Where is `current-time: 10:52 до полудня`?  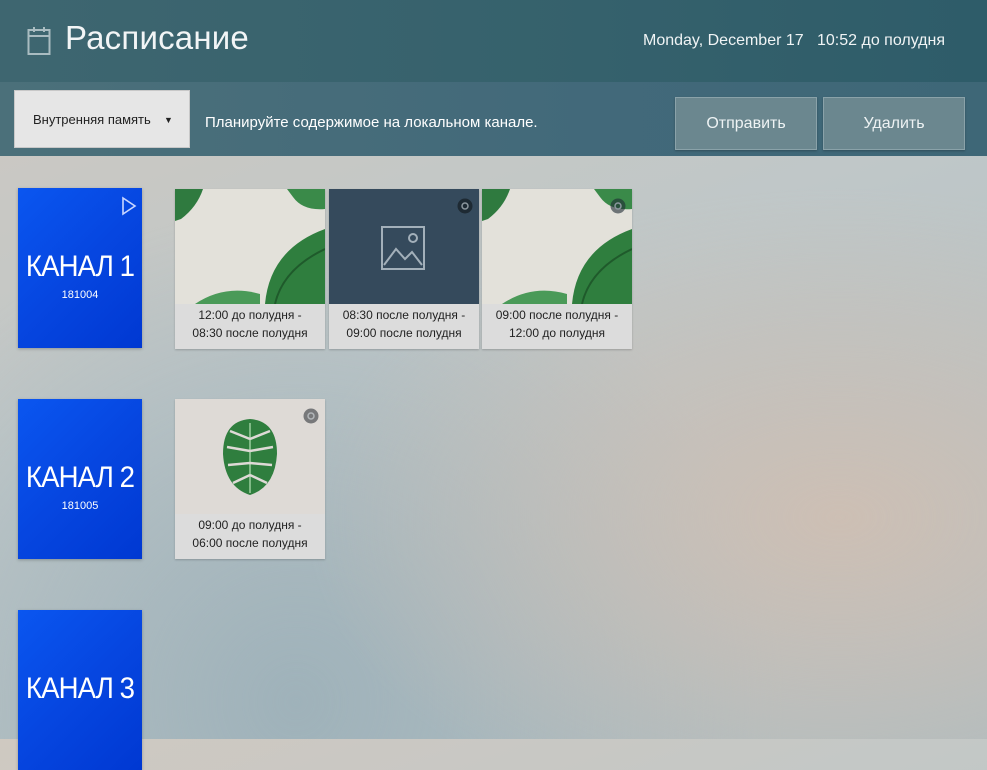
current-time: 10:52 до полудня is located at coordinates (881, 40).